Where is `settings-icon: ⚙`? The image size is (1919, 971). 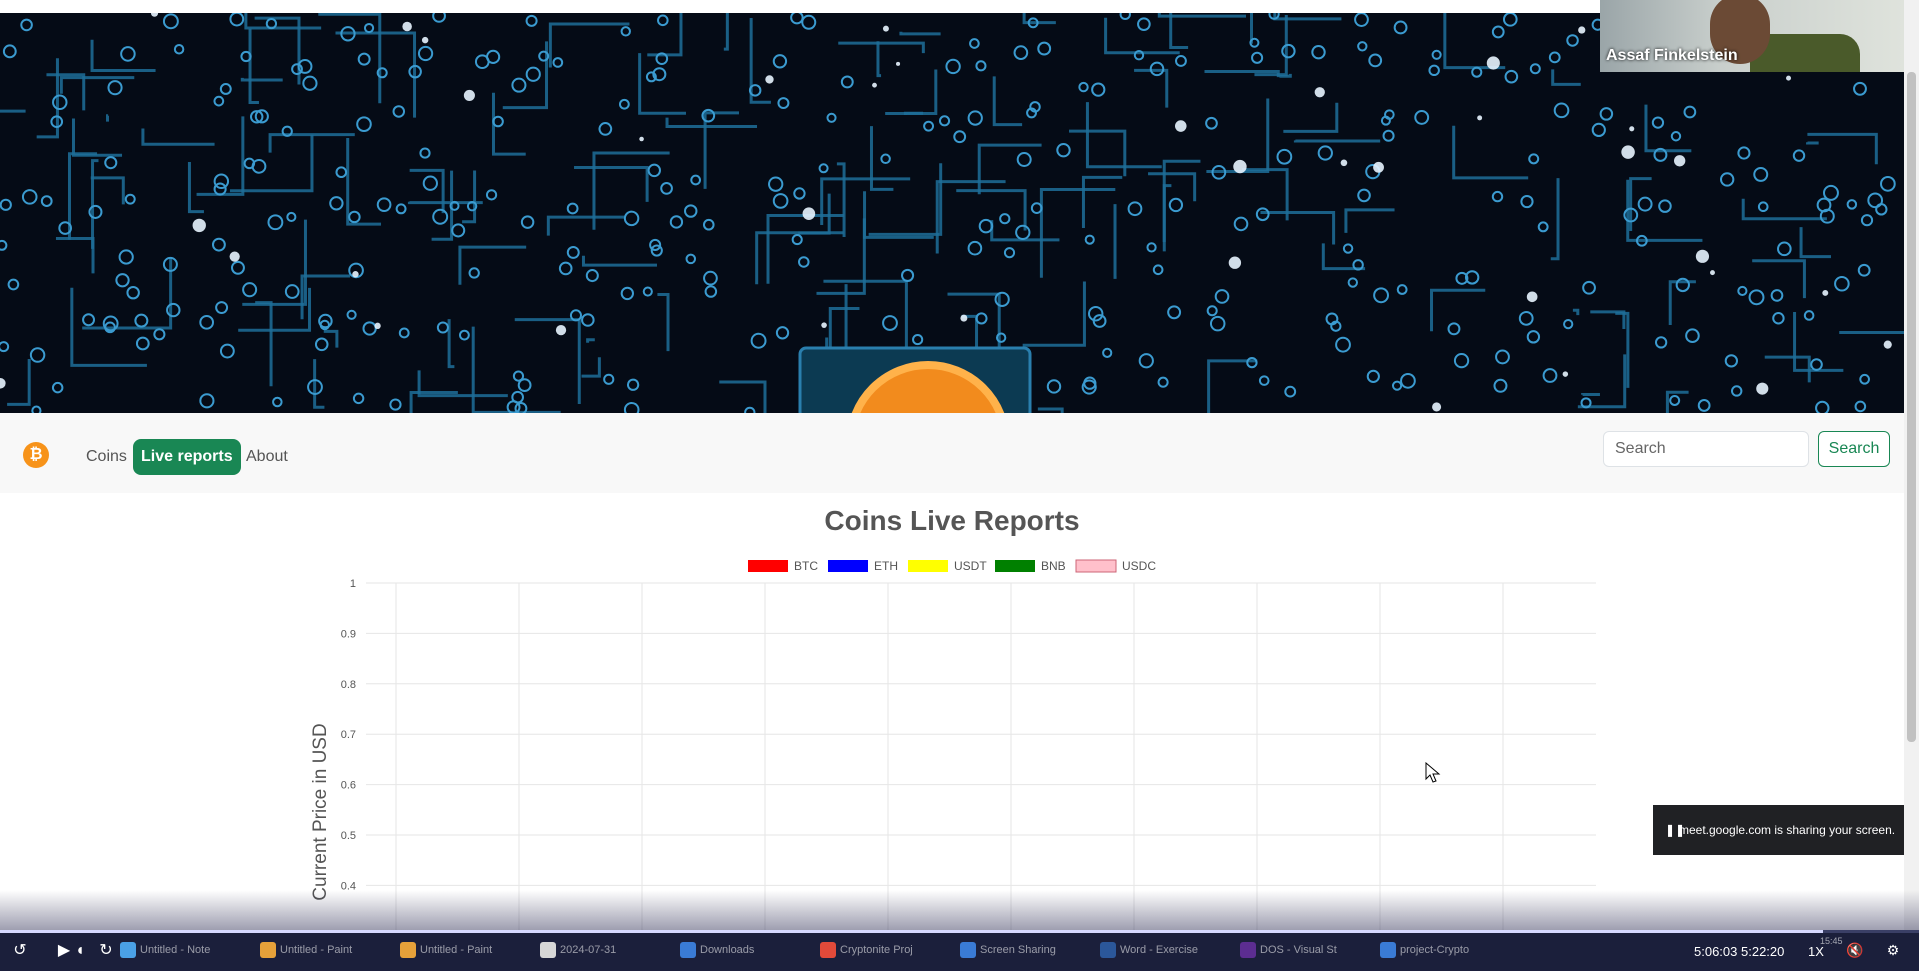
settings-icon: ⚙ is located at coordinates (1893, 950).